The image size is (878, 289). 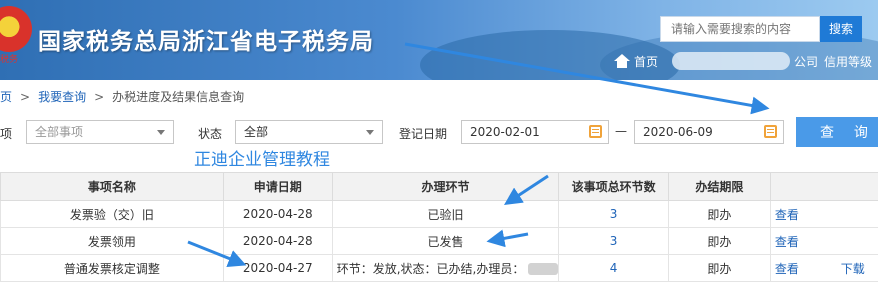 I want to click on status-select-value: 全部, so click(x=256, y=132).